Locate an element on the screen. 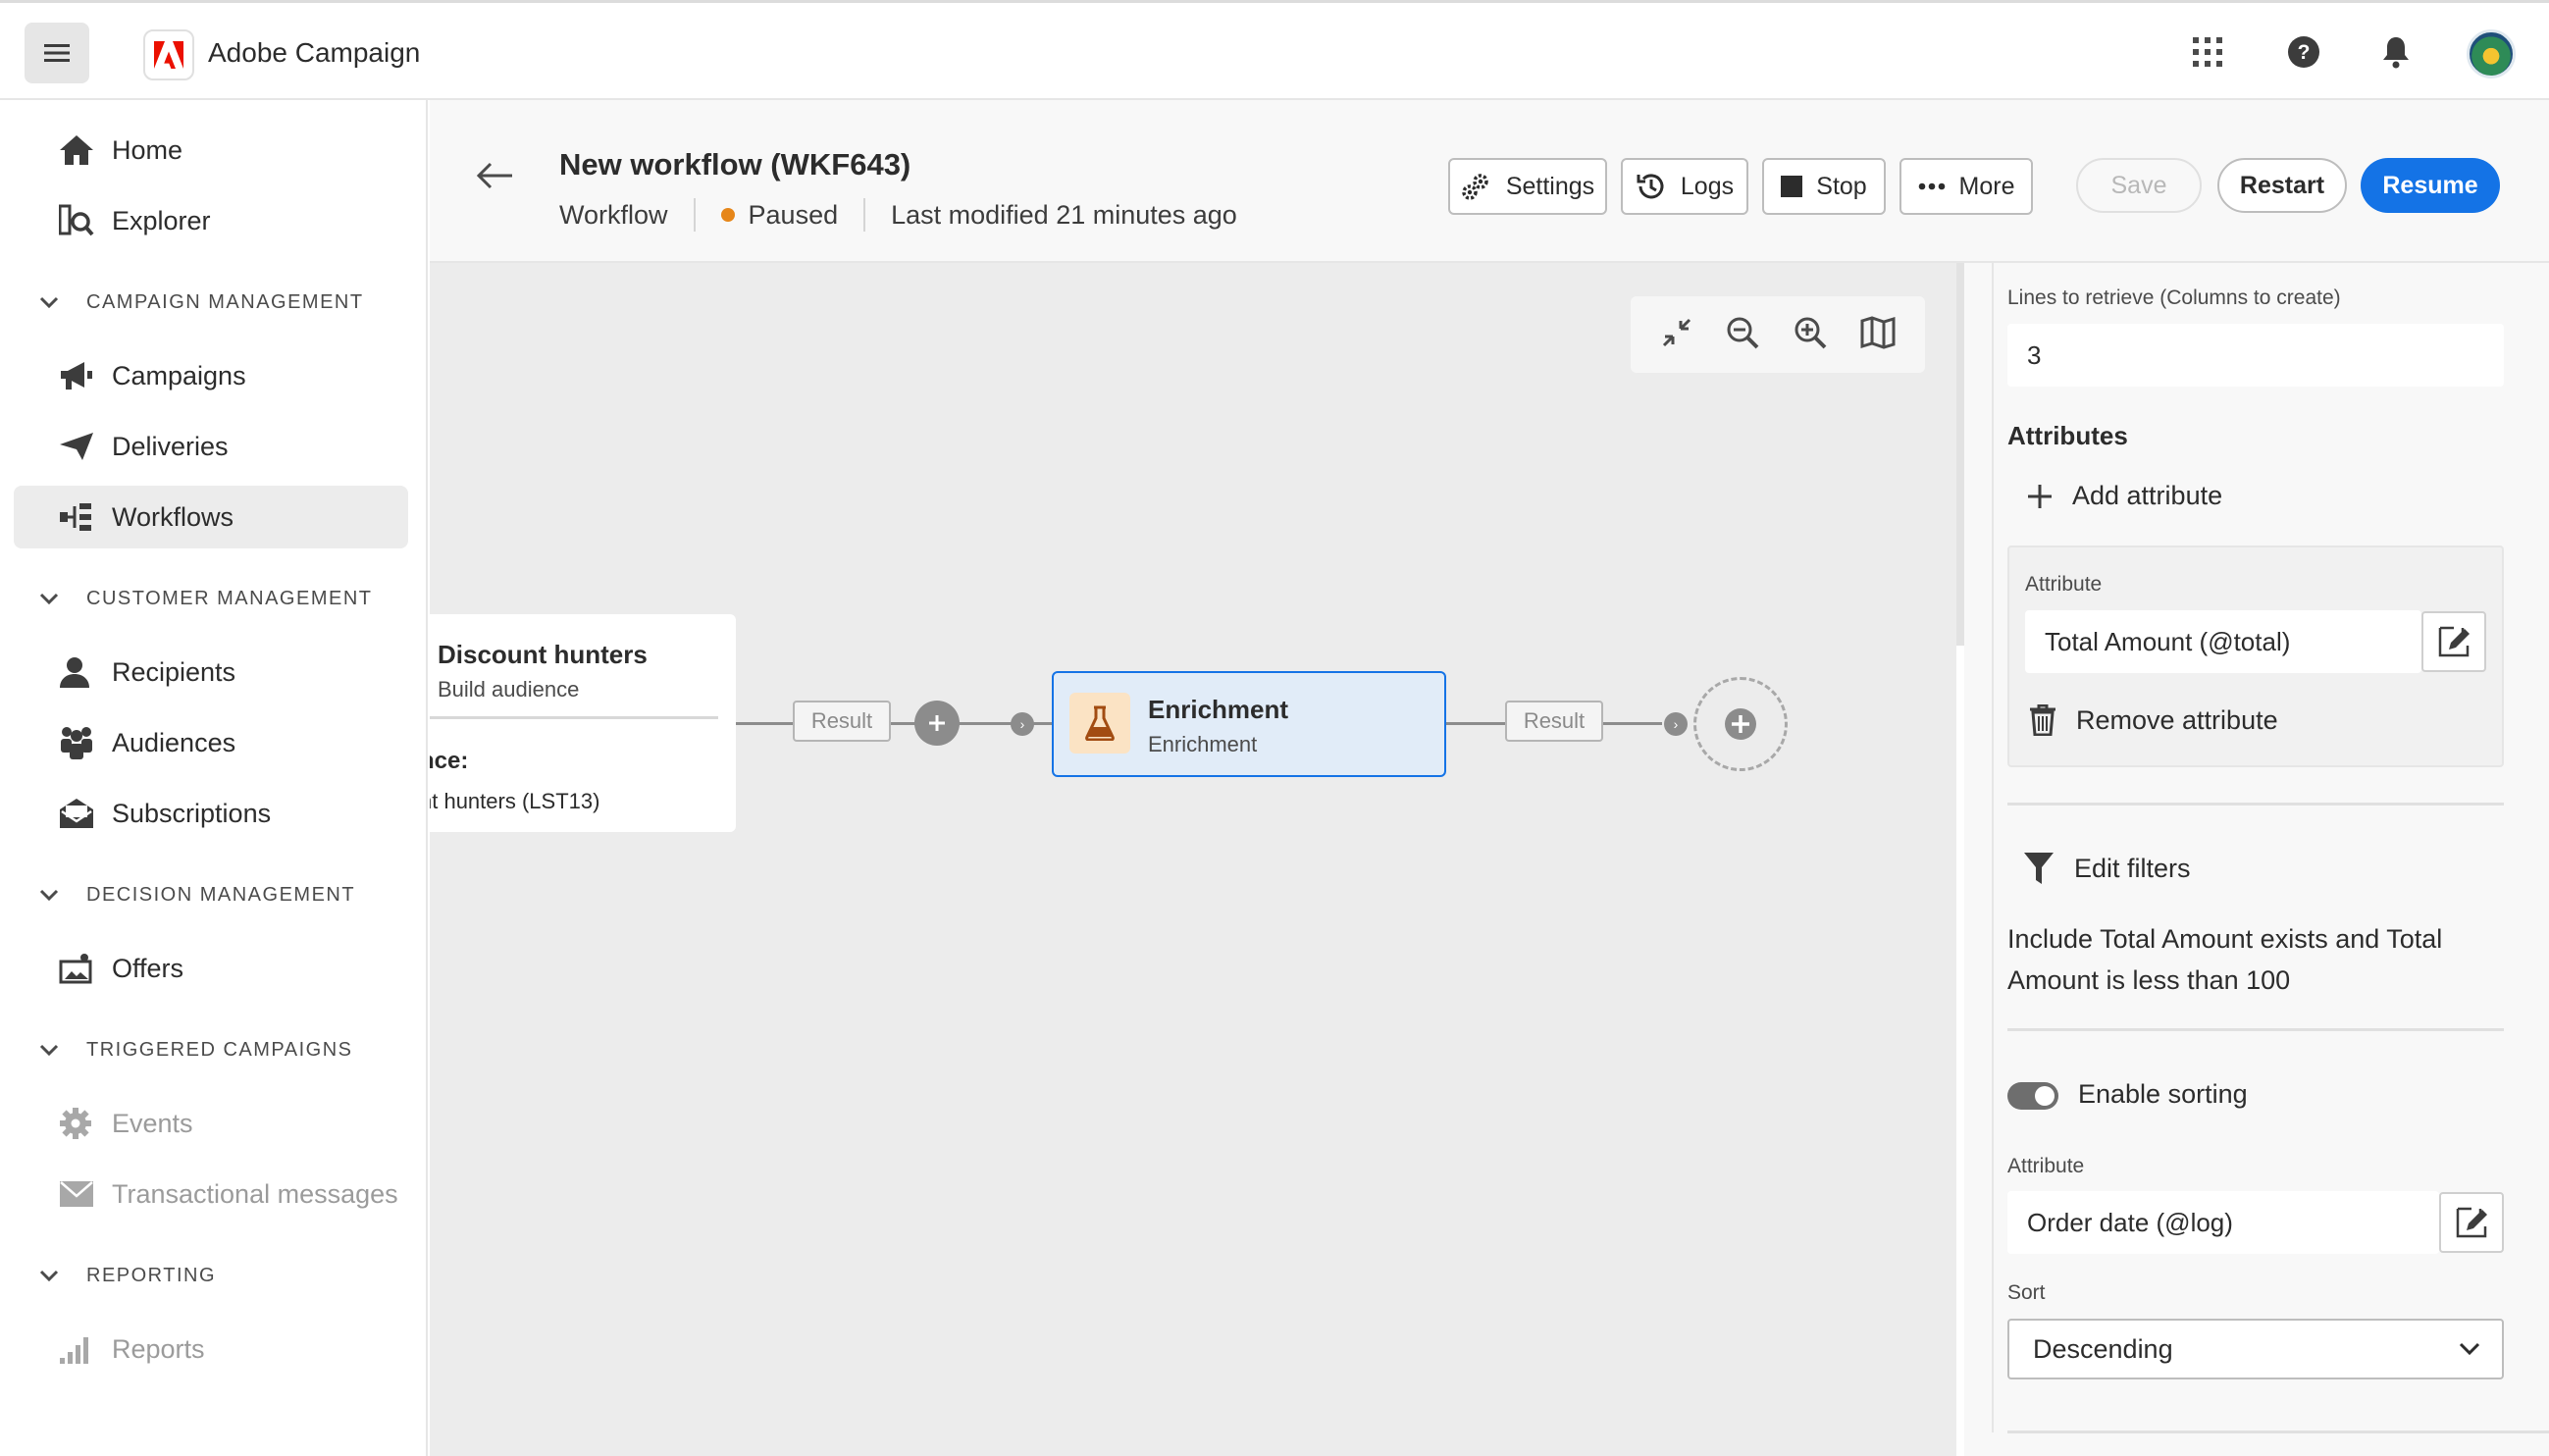 The width and height of the screenshot is (2549, 1456). node-enrichment: Enrichment Enrichment is located at coordinates (1249, 724).